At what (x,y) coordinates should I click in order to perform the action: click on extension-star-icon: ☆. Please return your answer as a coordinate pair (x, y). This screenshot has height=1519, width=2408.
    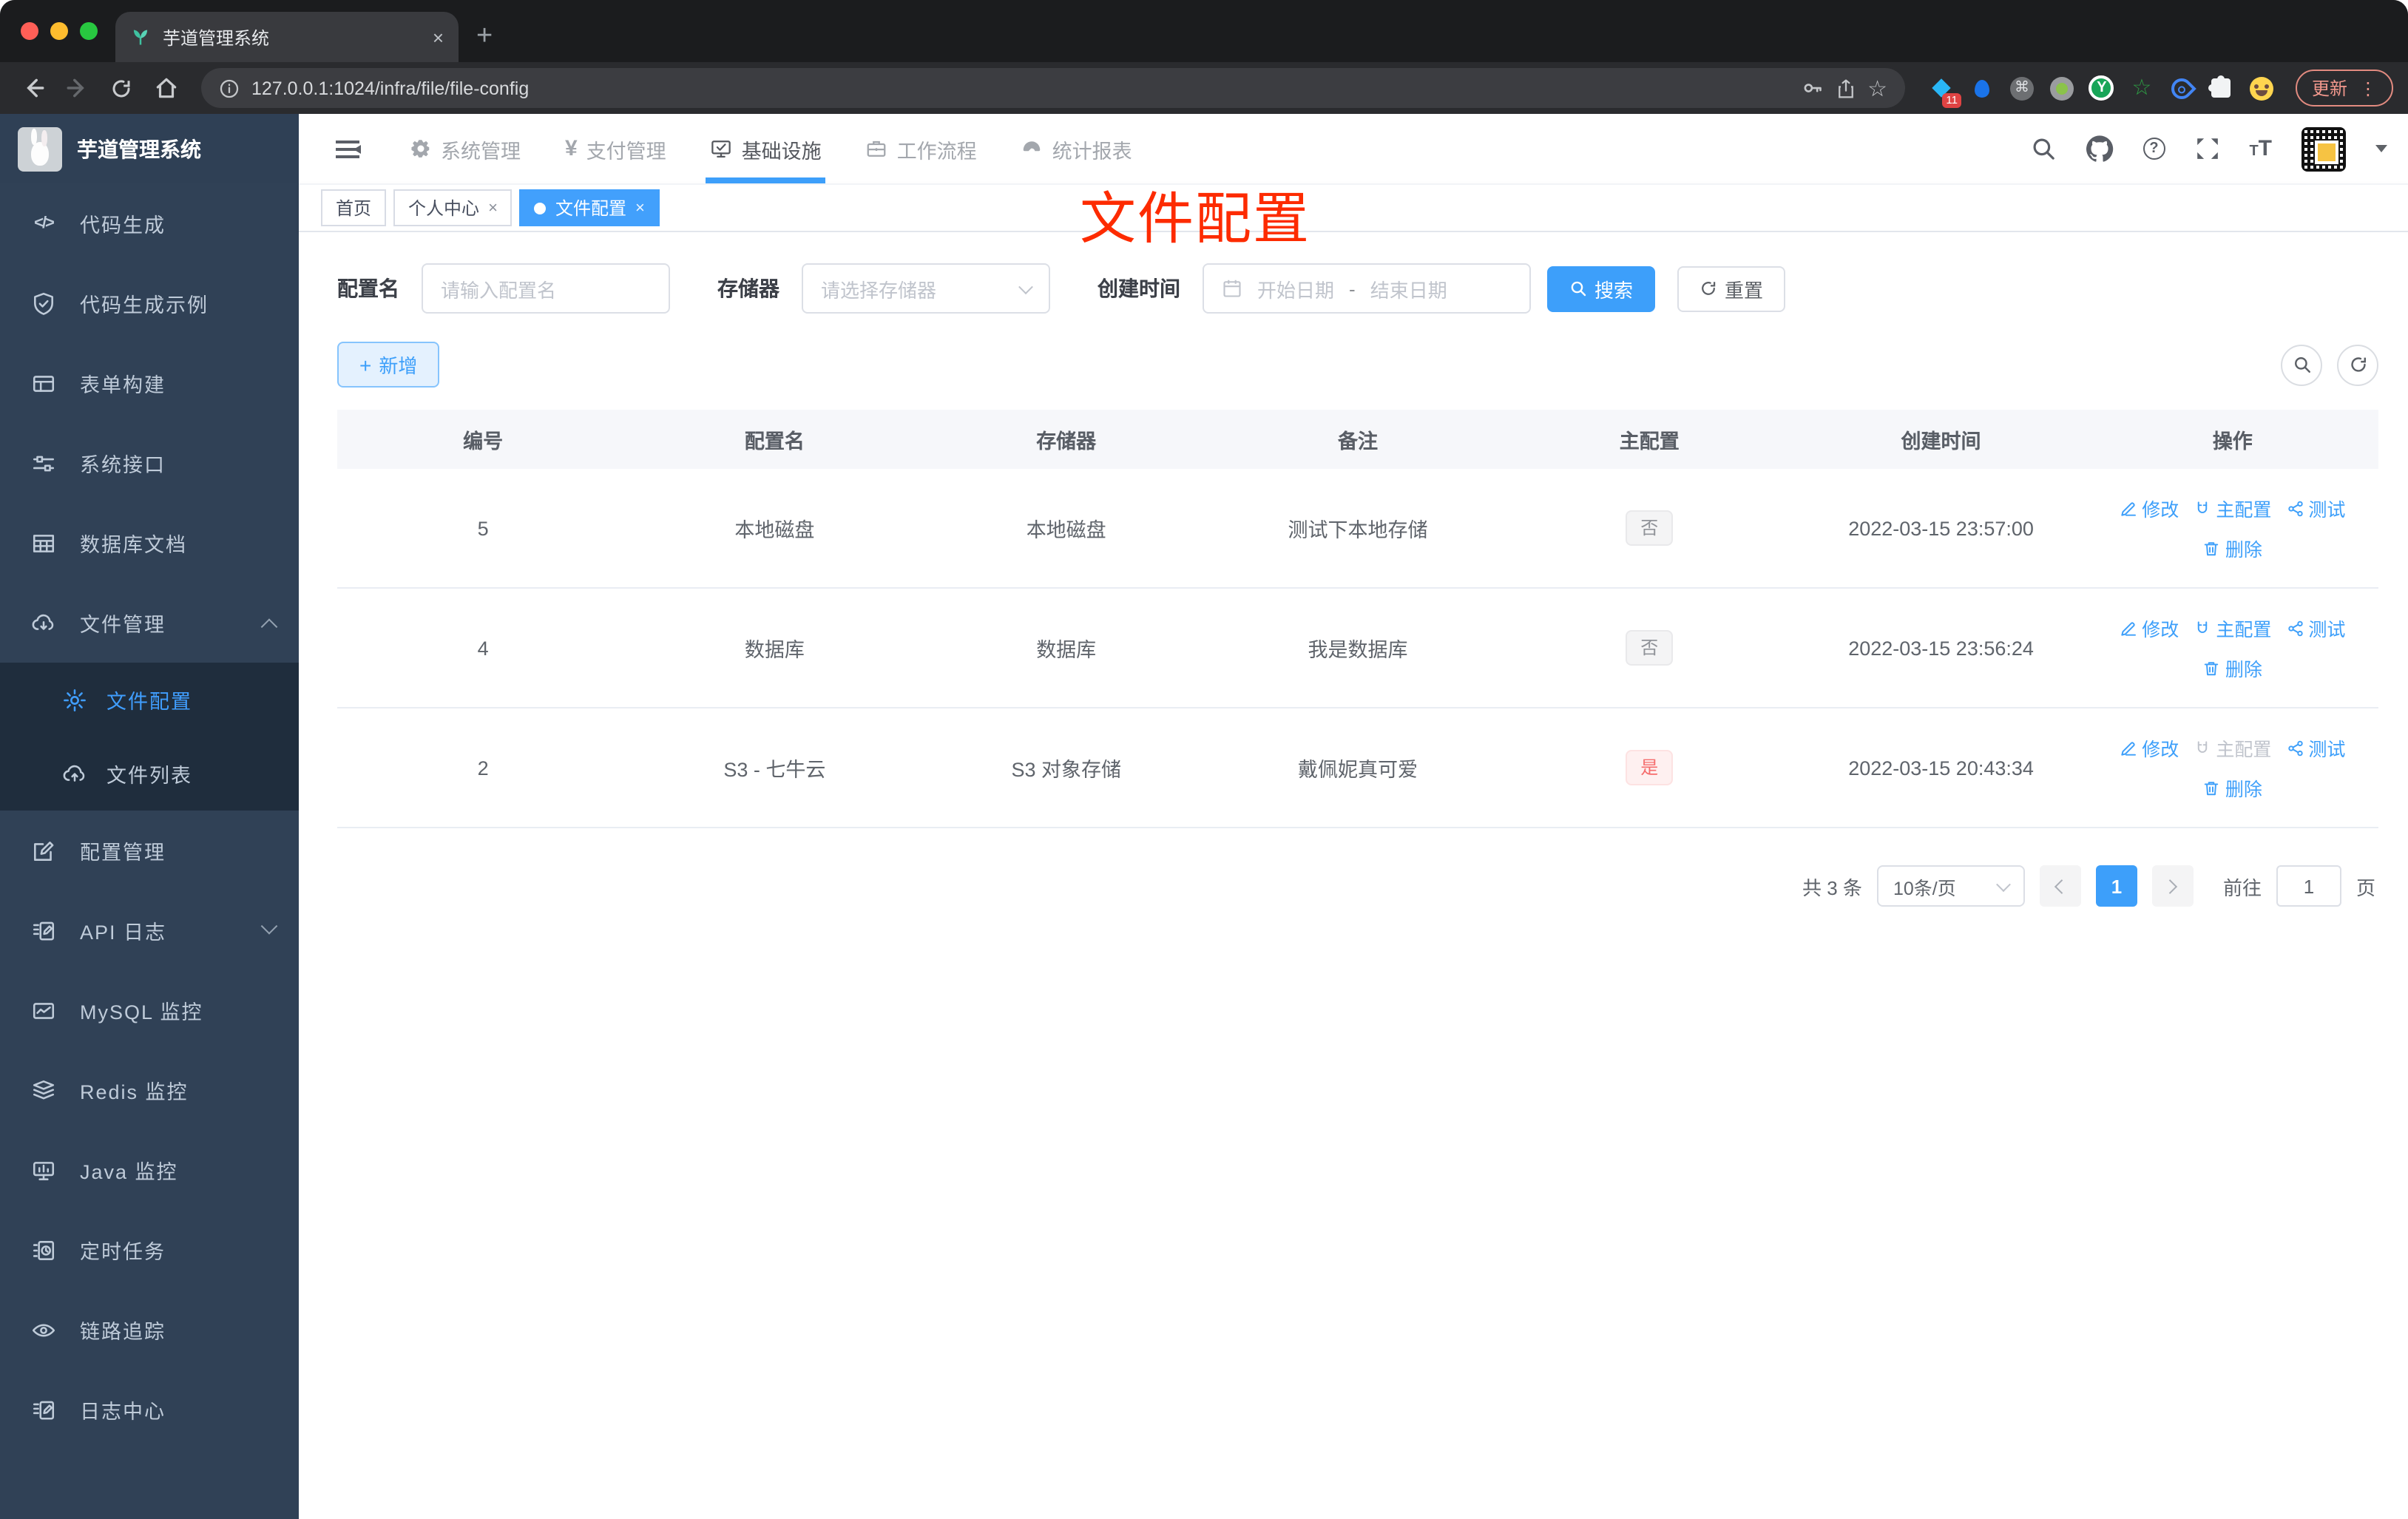
    Looking at the image, I should click on (2141, 88).